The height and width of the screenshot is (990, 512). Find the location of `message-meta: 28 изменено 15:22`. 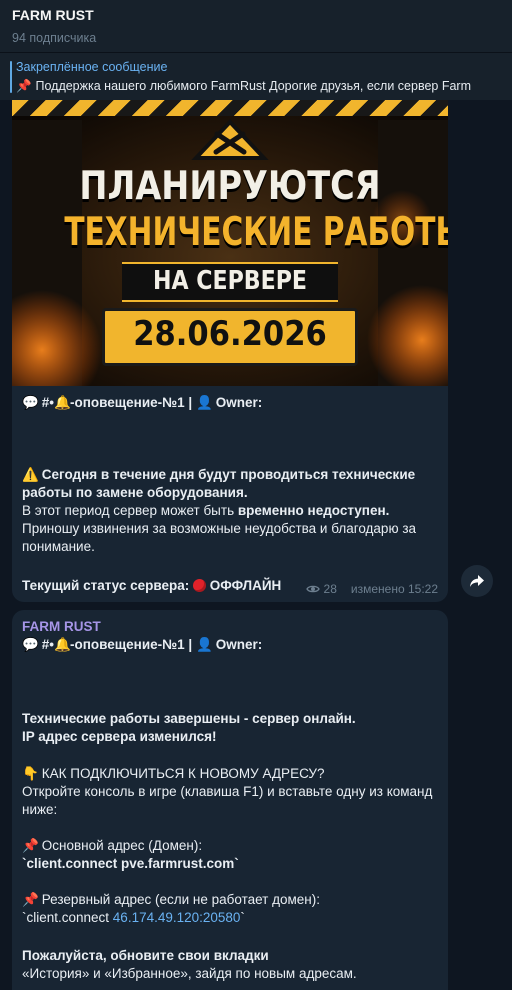

message-meta: 28 изменено 15:22 is located at coordinates (371, 589).